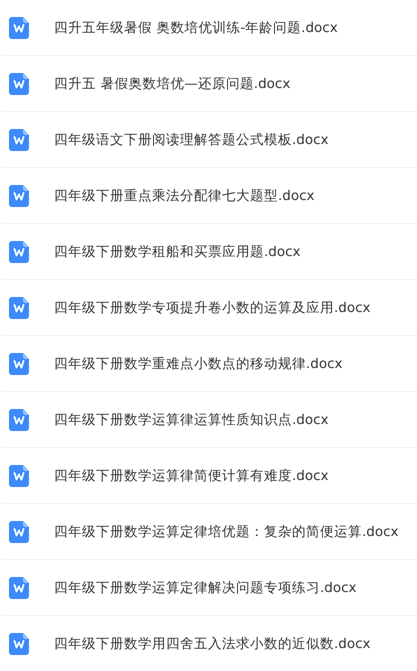 The height and width of the screenshot is (671, 417). Describe the element at coordinates (191, 475) in the screenshot. I see `file-name: 四年级下册数学运算律简便计算有难度.docx` at that location.